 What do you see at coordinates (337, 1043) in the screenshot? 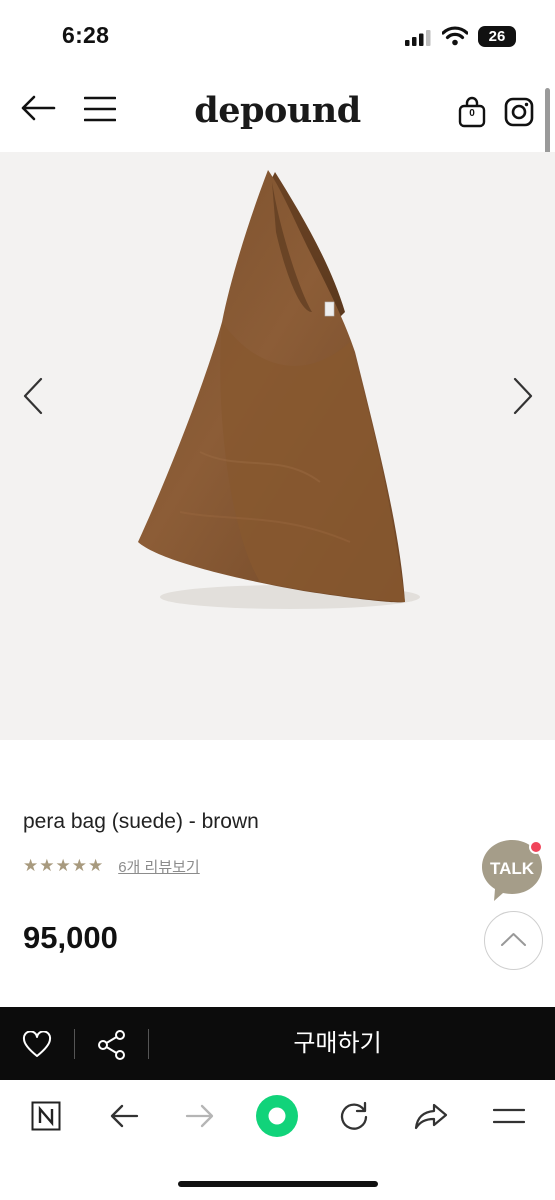
I see `buy-button: 구매하기` at bounding box center [337, 1043].